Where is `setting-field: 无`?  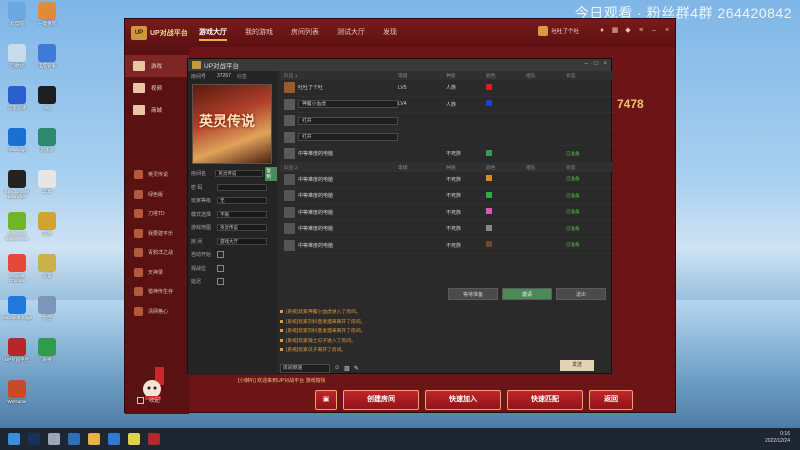 setting-field: 无 is located at coordinates (242, 201).